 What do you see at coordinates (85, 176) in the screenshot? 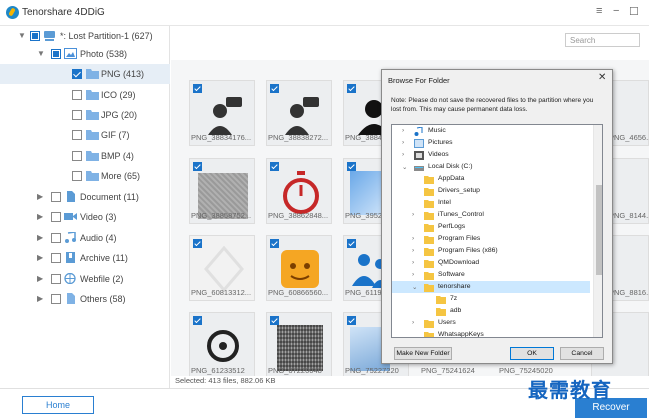
I see `tree-item-more: More (65)` at bounding box center [85, 176].